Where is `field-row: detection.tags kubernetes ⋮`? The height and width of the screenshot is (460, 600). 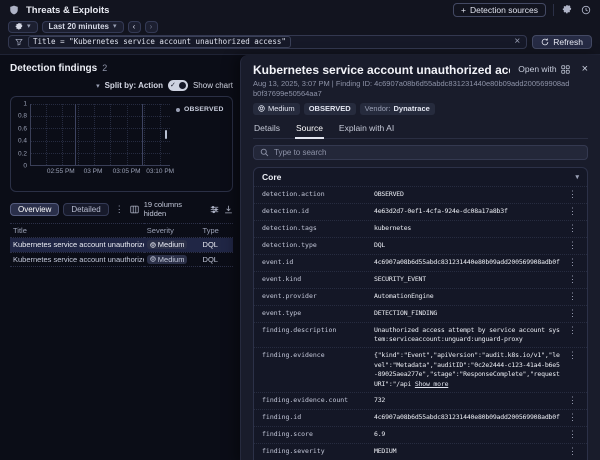 field-row: detection.tags kubernetes ⋮ is located at coordinates (420, 228).